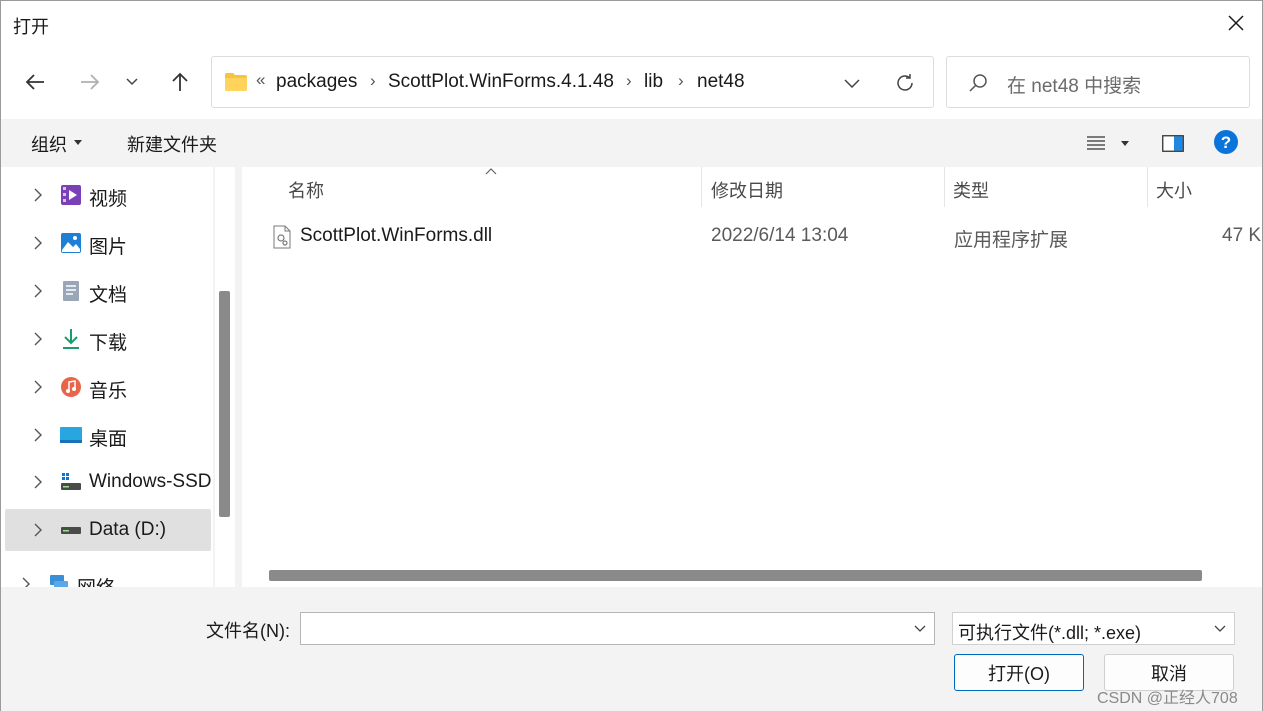 The width and height of the screenshot is (1263, 711). I want to click on view-options-button, so click(1108, 143).